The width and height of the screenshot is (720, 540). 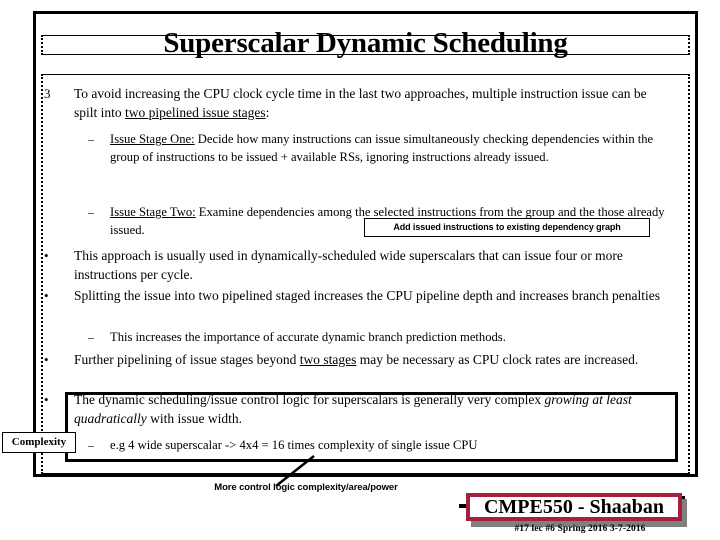 What do you see at coordinates (574, 507) in the screenshot?
I see `course-badge: CMPE550 - Shaaban` at bounding box center [574, 507].